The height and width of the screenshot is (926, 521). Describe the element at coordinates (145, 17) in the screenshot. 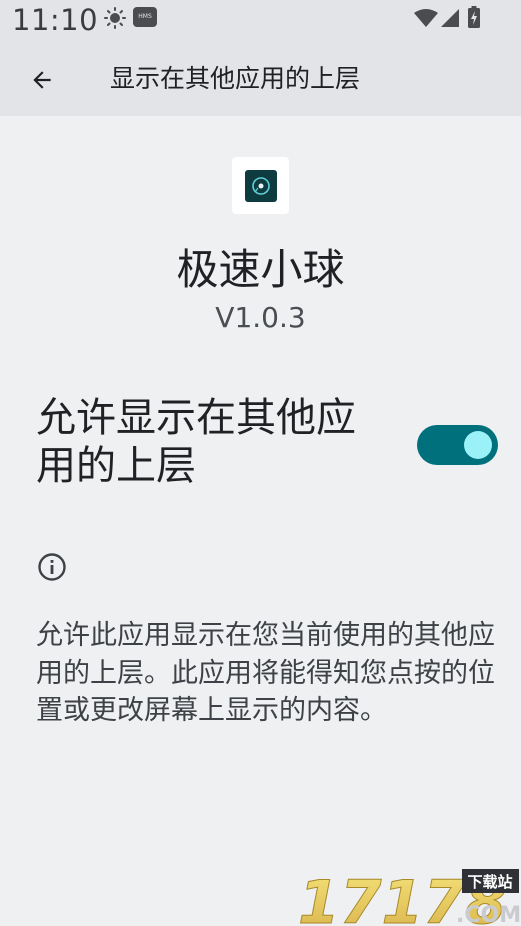

I see `hms-icon: HMS` at that location.